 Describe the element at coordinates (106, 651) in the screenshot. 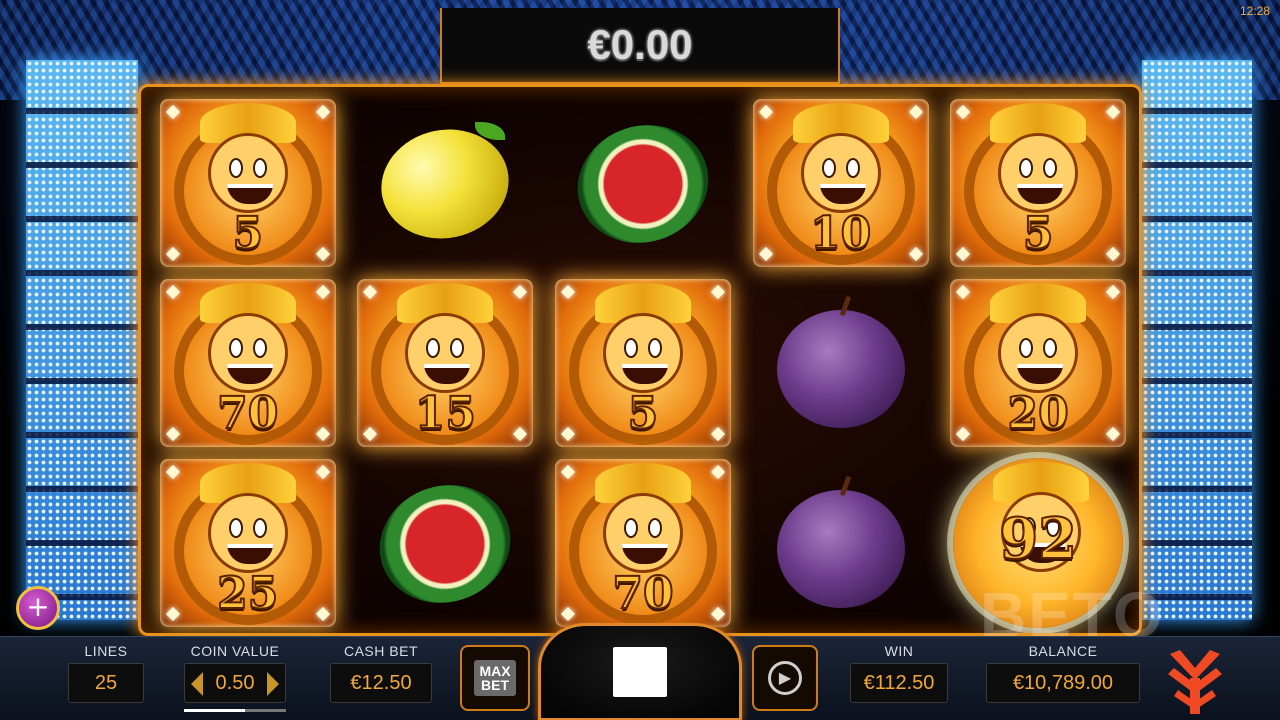

I see `lines-label: LINES` at that location.